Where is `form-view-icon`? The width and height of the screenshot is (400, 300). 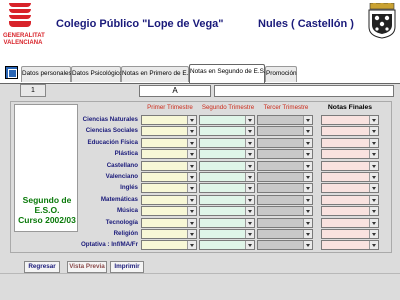 form-view-icon is located at coordinates (11, 72).